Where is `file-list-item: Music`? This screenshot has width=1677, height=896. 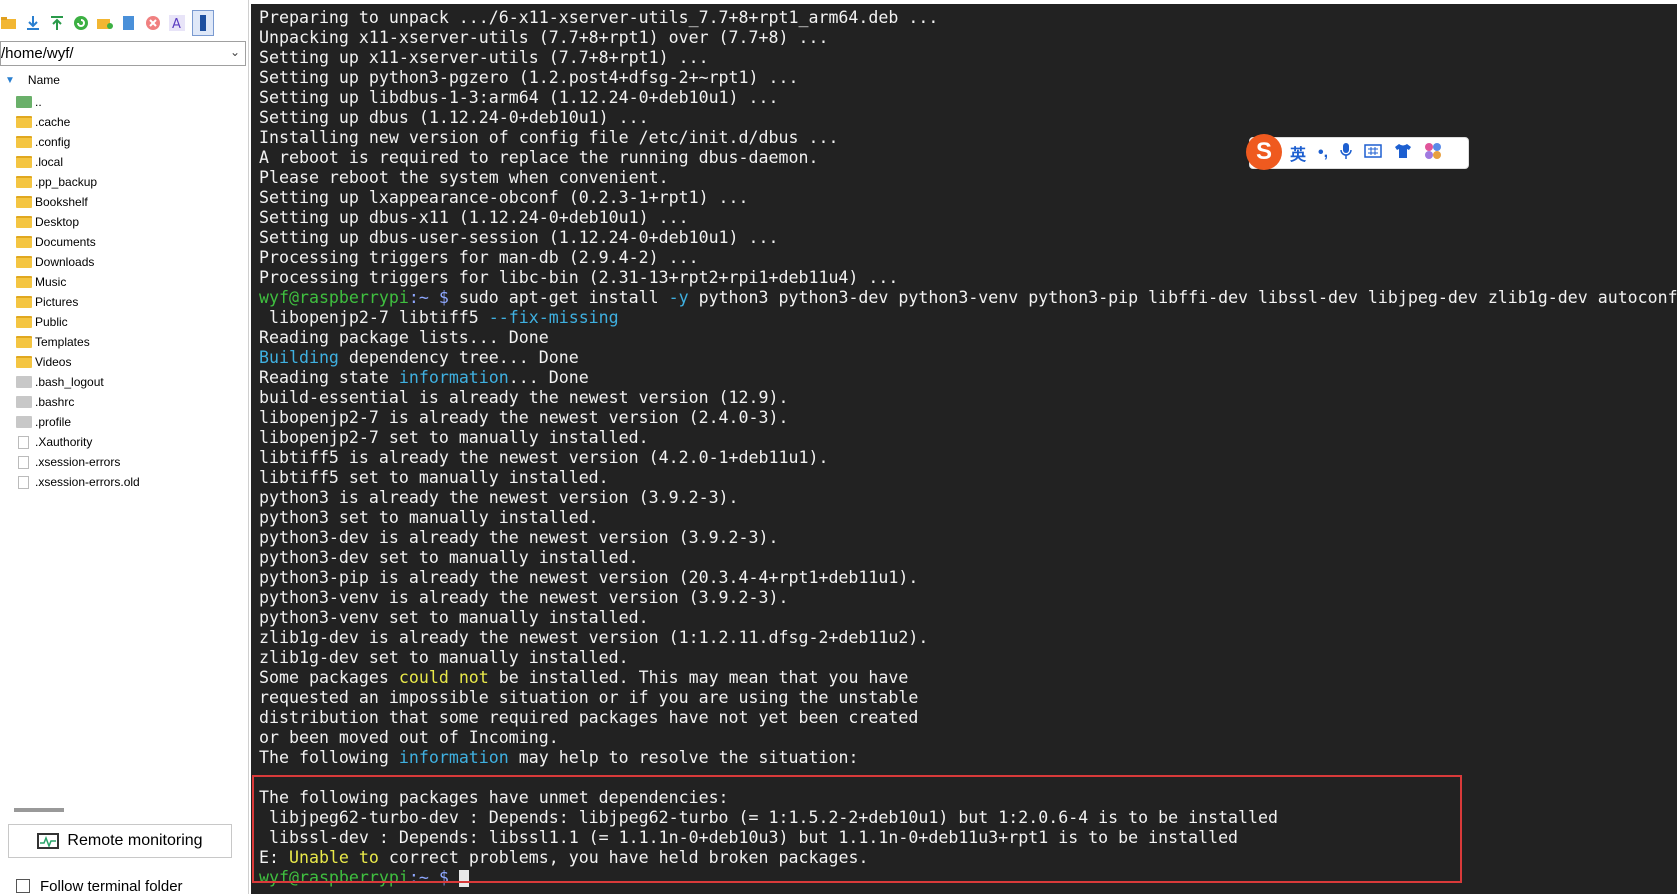 file-list-item: Music is located at coordinates (131, 282).